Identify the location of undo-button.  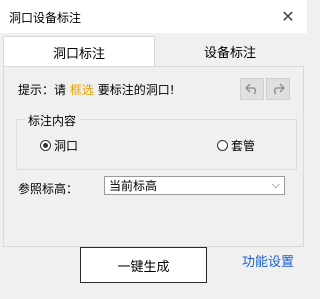
(252, 89).